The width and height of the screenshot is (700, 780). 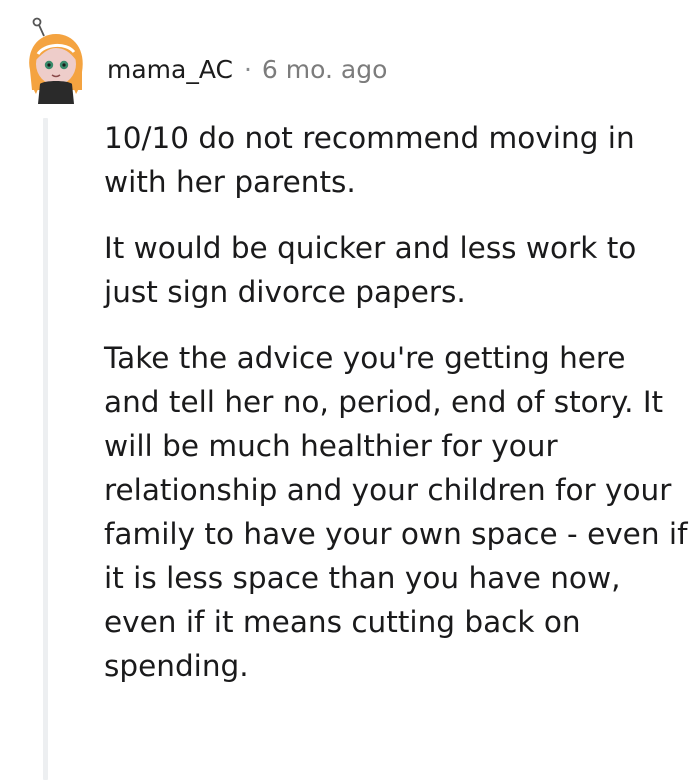 What do you see at coordinates (324, 70) in the screenshot?
I see `timestamp-link: 6 mo. ago` at bounding box center [324, 70].